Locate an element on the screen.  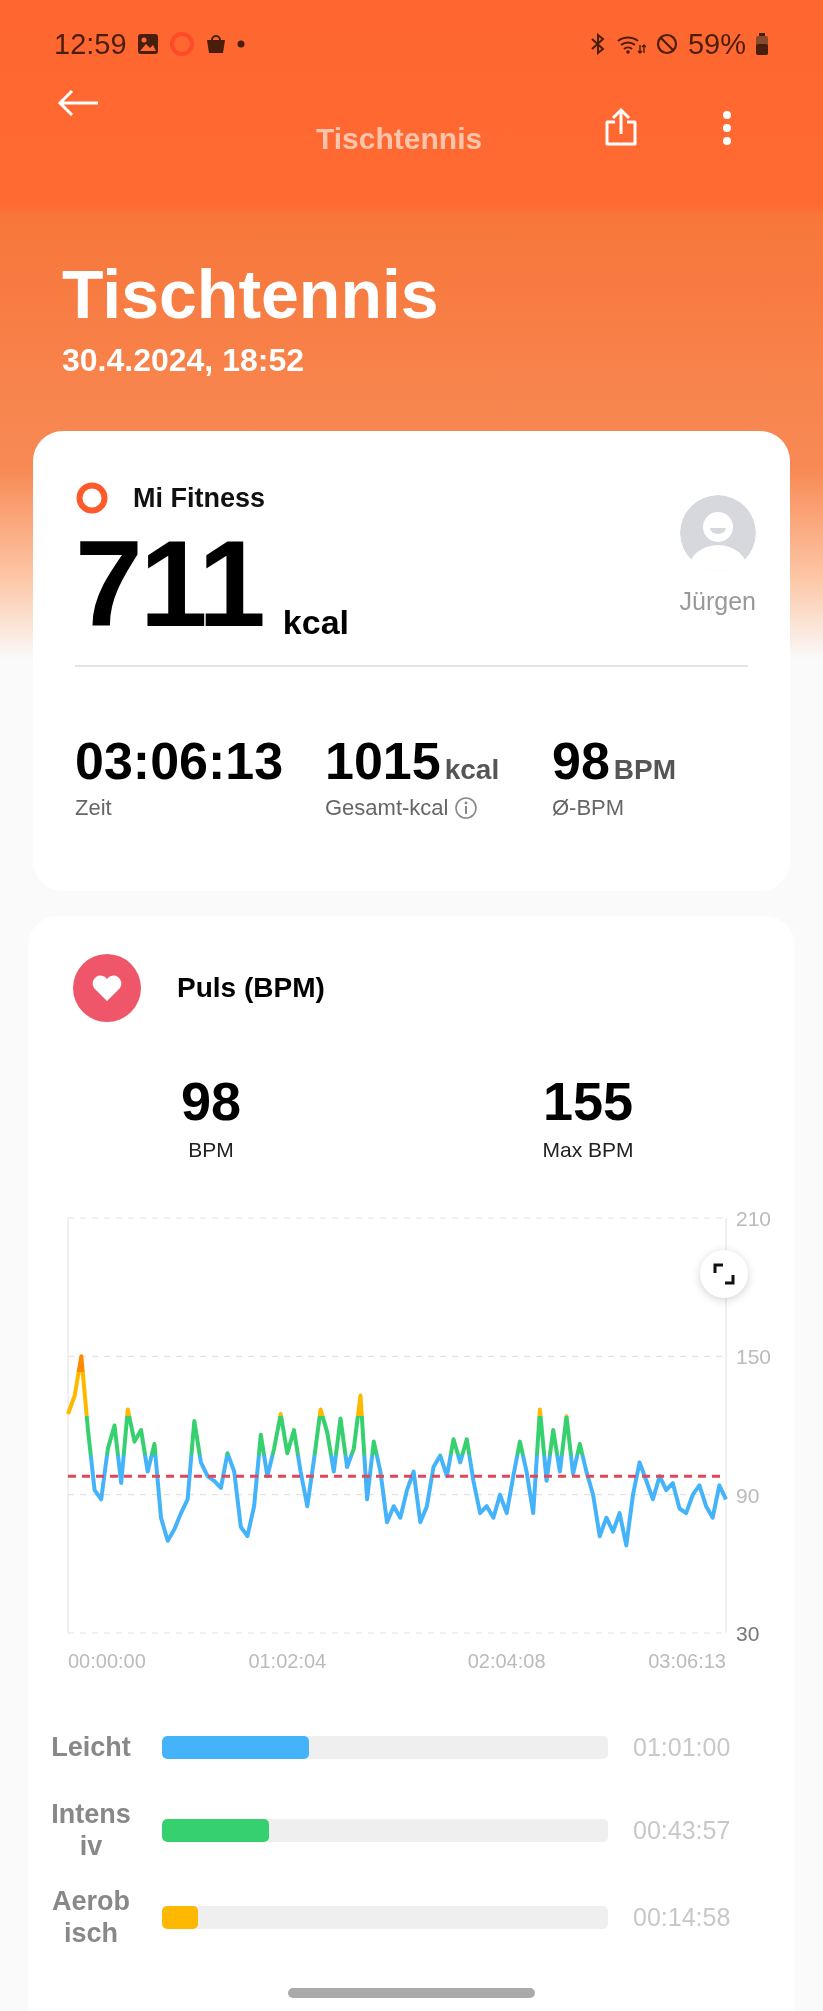
workout-date: 30.4.2024, 18:52 is located at coordinates (183, 360).